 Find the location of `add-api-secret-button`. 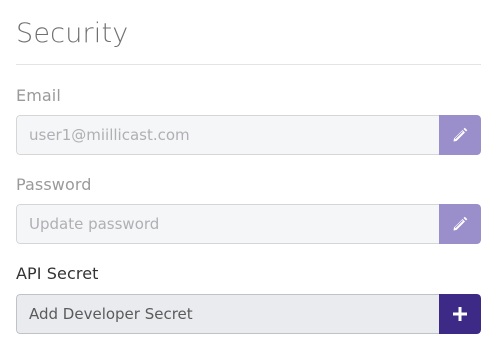

add-api-secret-button is located at coordinates (460, 314).